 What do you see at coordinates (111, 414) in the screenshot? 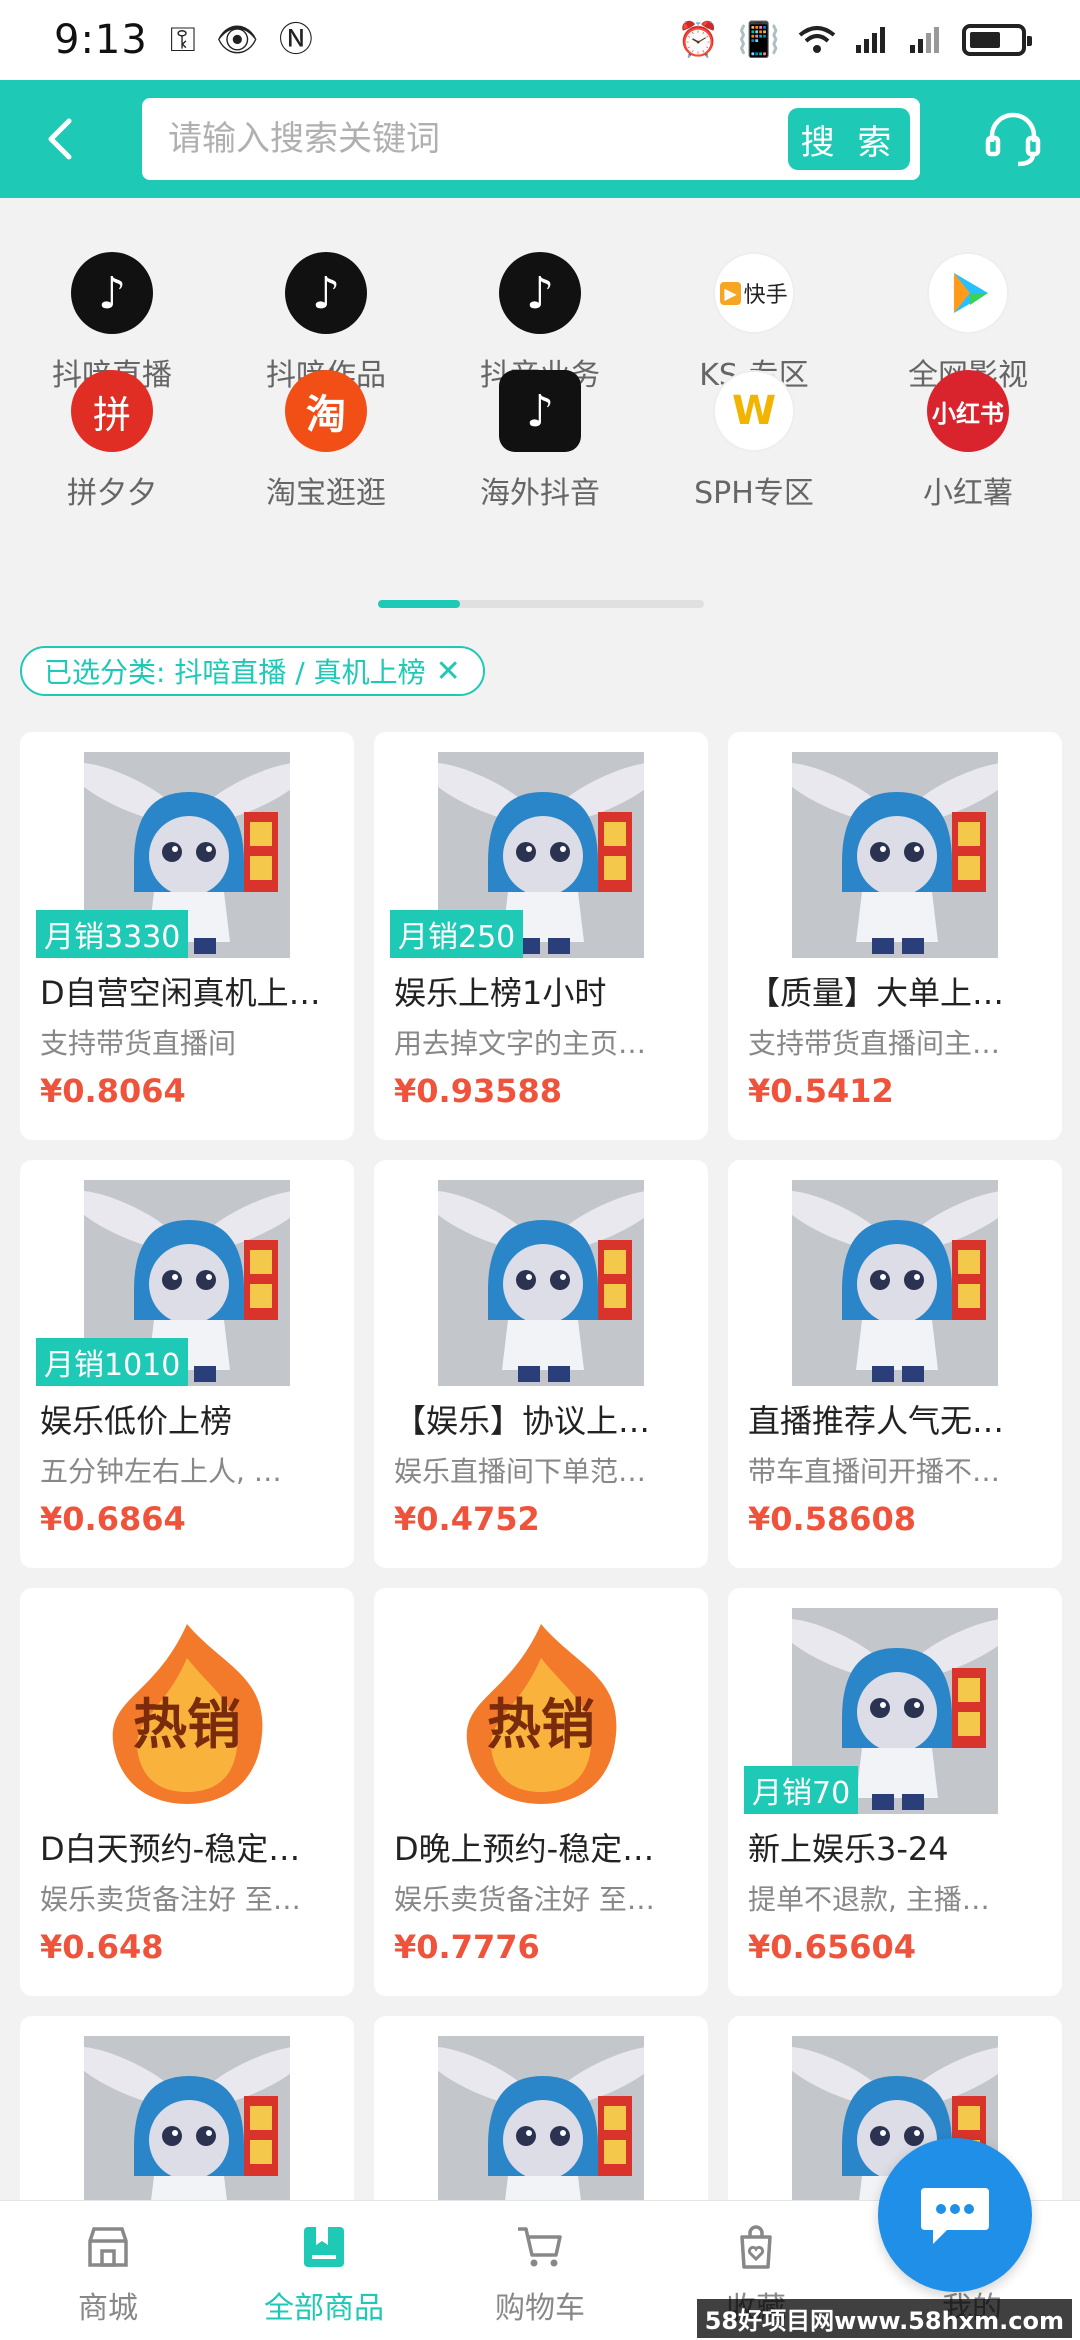
I see `pinduoduo-glyph: 拼` at bounding box center [111, 414].